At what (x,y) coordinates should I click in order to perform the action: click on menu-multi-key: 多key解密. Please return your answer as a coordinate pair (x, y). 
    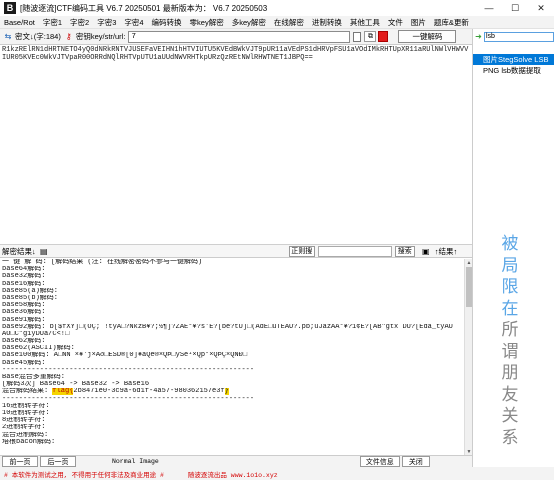
    Looking at the image, I should click on (249, 22).